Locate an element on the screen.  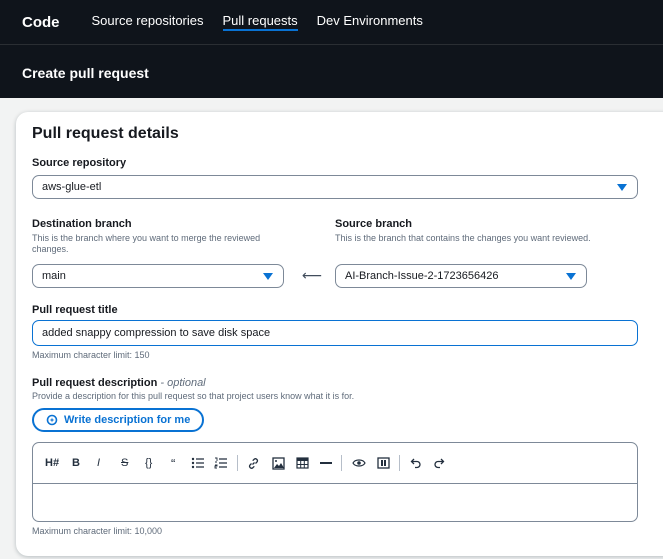
description-textarea is located at coordinates (335, 502).